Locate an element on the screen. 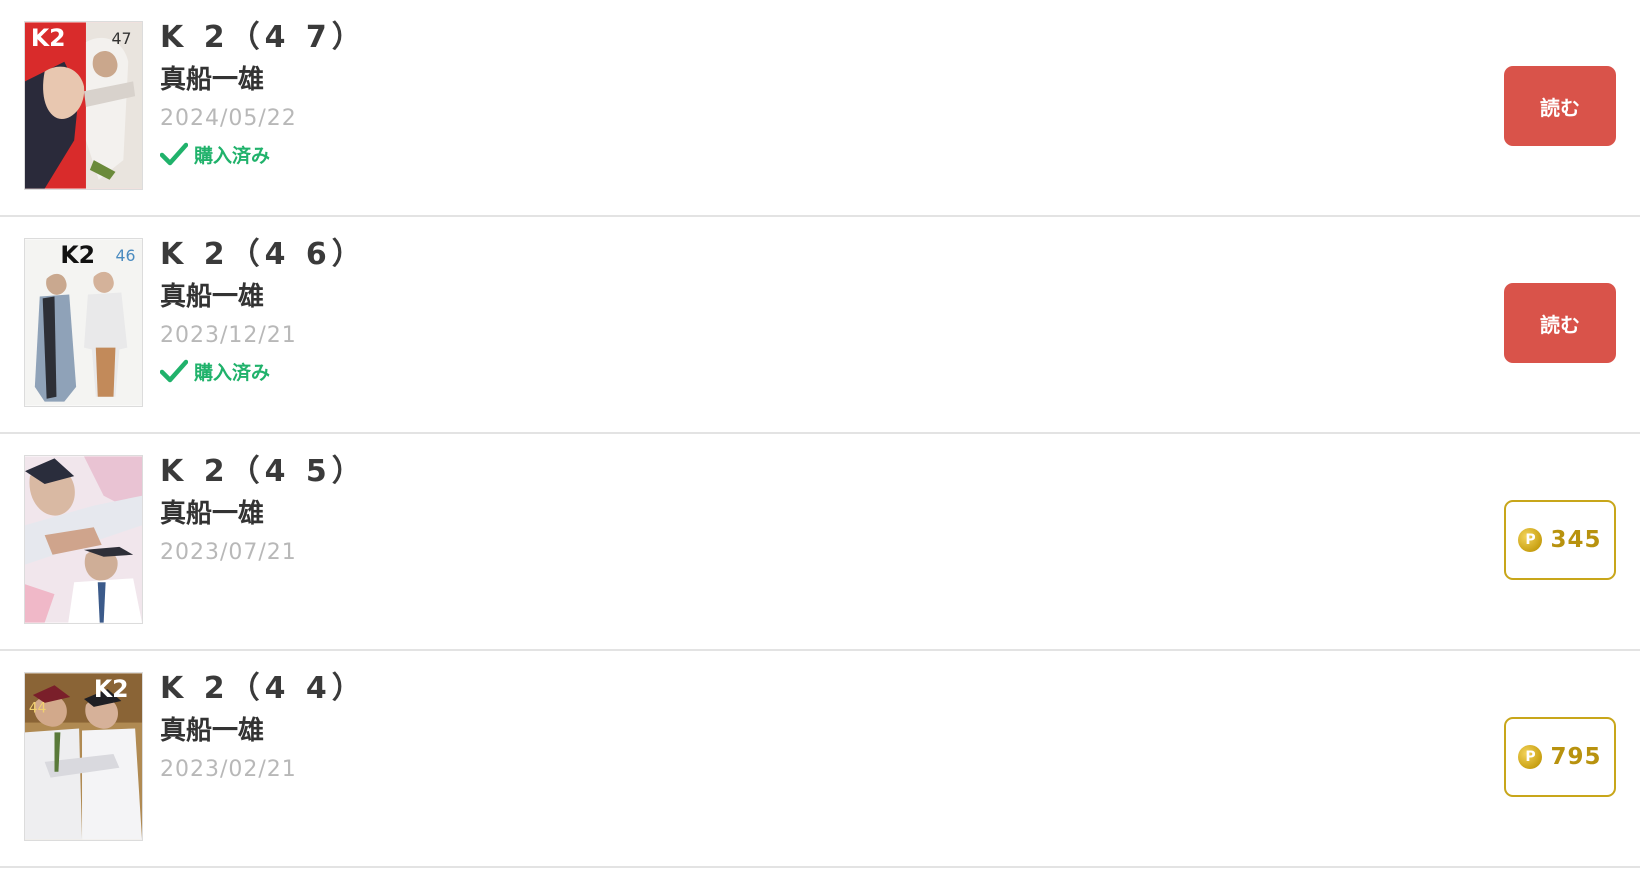 This screenshot has height=890, width=1640. book-cover-image: K2 44 is located at coordinates (83, 756).